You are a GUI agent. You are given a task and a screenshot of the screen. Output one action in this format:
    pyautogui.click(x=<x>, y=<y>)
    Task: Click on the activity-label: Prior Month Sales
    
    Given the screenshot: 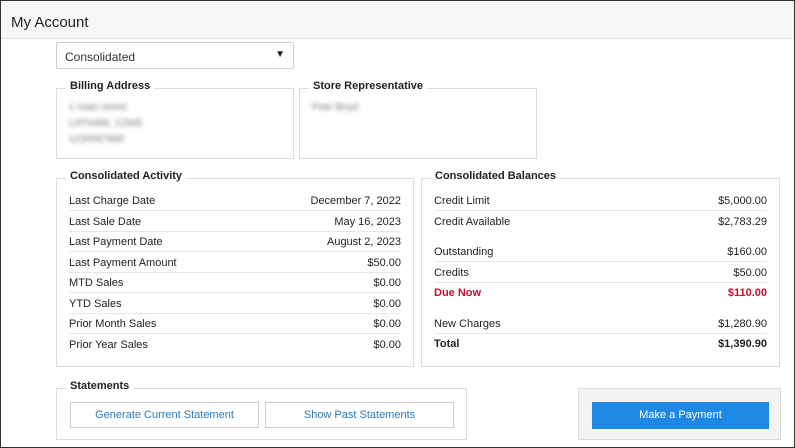 What is the action you would take?
    pyautogui.click(x=113, y=324)
    